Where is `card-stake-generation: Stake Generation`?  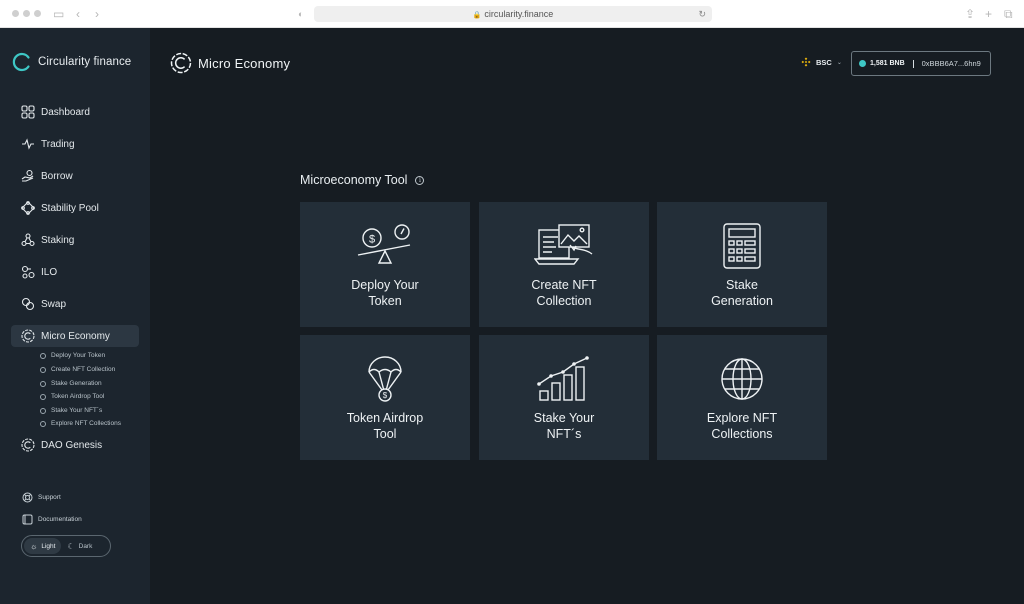
card-stake-generation: Stake Generation is located at coordinates (742, 264).